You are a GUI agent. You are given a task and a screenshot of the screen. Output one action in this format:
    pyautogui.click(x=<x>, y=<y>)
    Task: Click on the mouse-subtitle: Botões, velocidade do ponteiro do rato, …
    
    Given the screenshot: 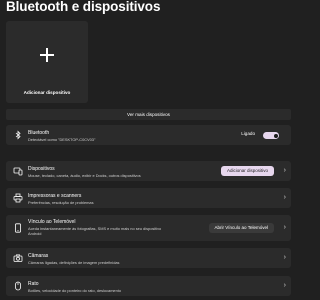 What is the action you would take?
    pyautogui.click(x=75, y=290)
    